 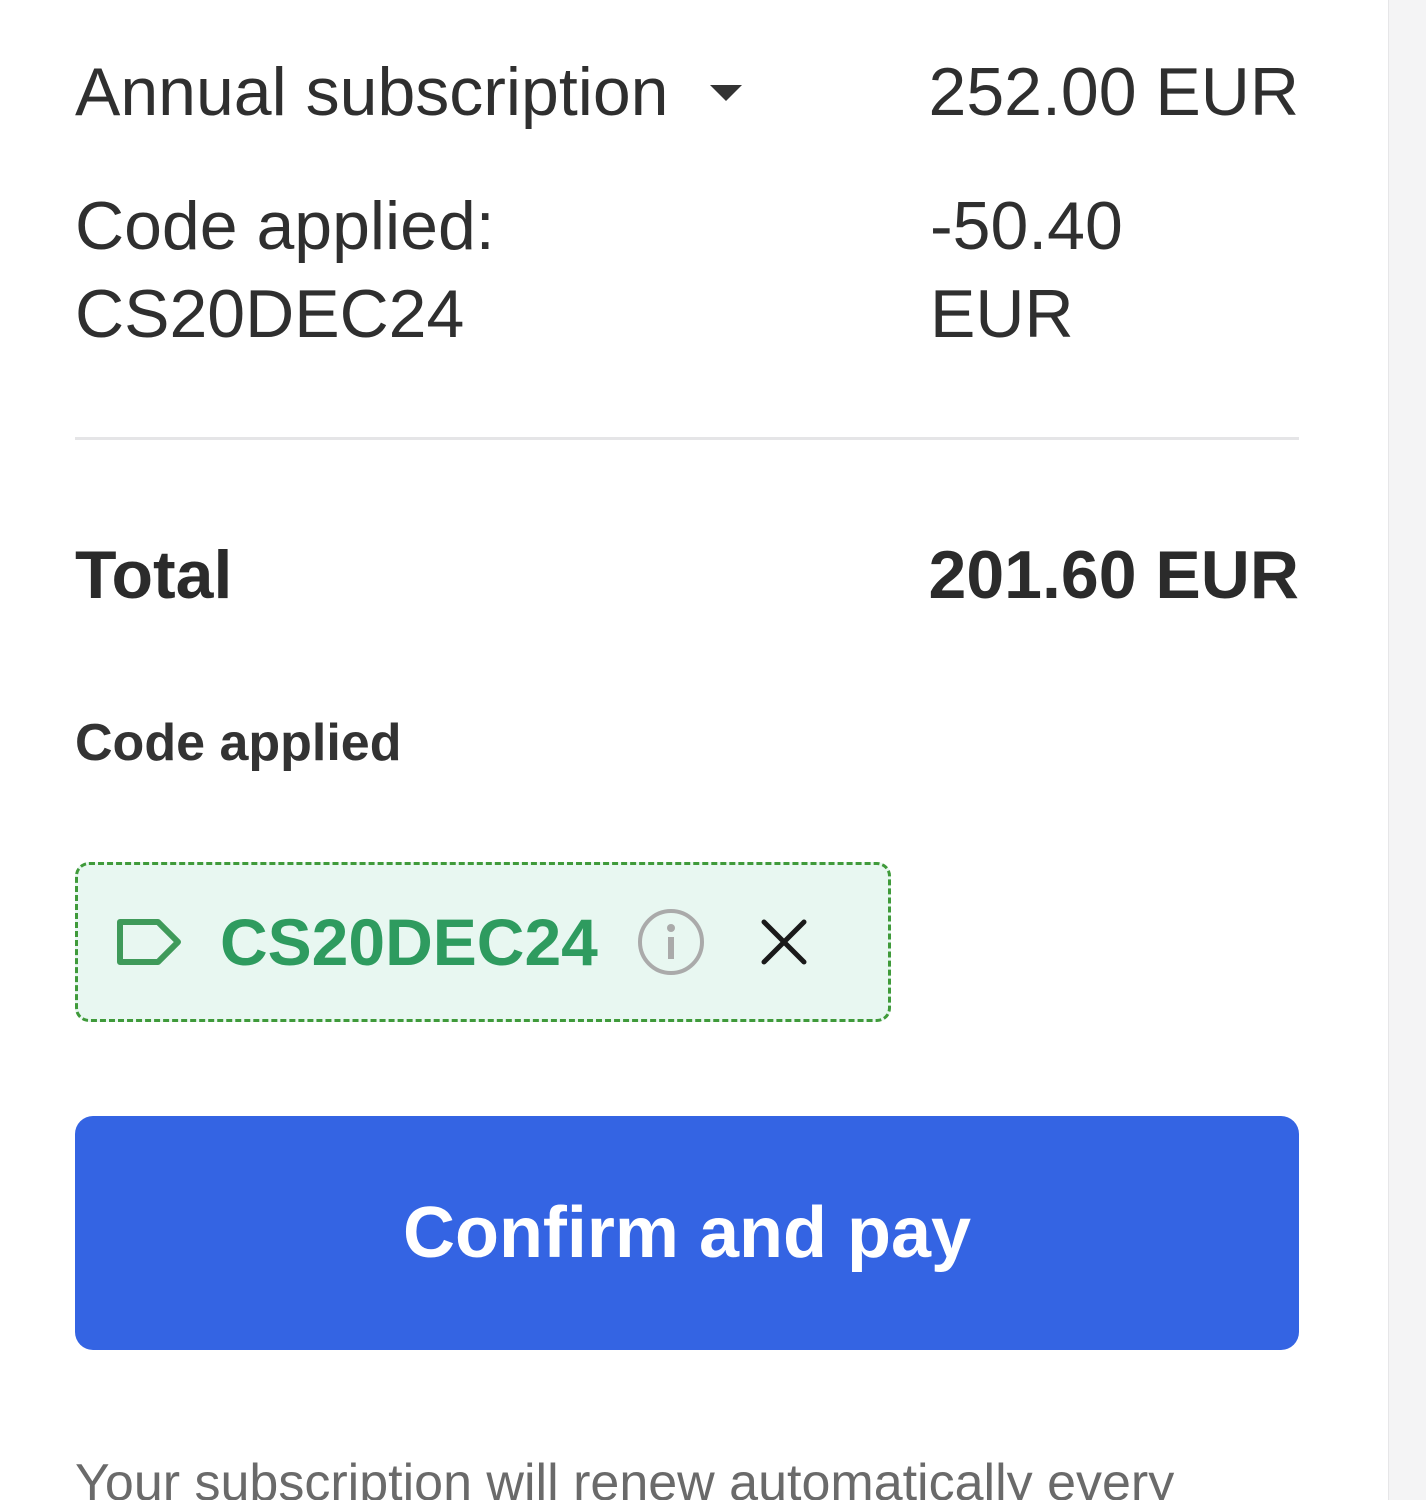 What do you see at coordinates (372, 92) in the screenshot?
I see `plan-label: Annual subscription` at bounding box center [372, 92].